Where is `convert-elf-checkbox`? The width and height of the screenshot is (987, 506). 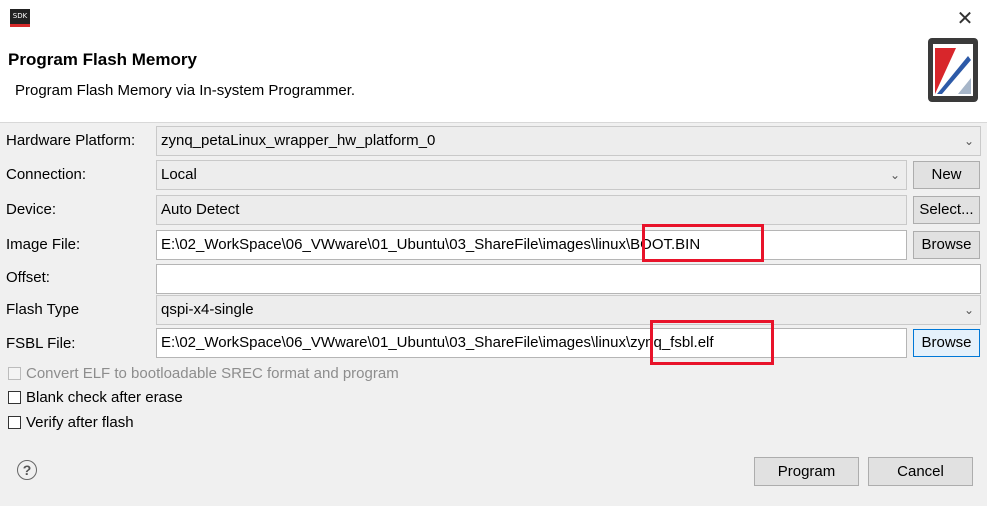 convert-elf-checkbox is located at coordinates (14, 373).